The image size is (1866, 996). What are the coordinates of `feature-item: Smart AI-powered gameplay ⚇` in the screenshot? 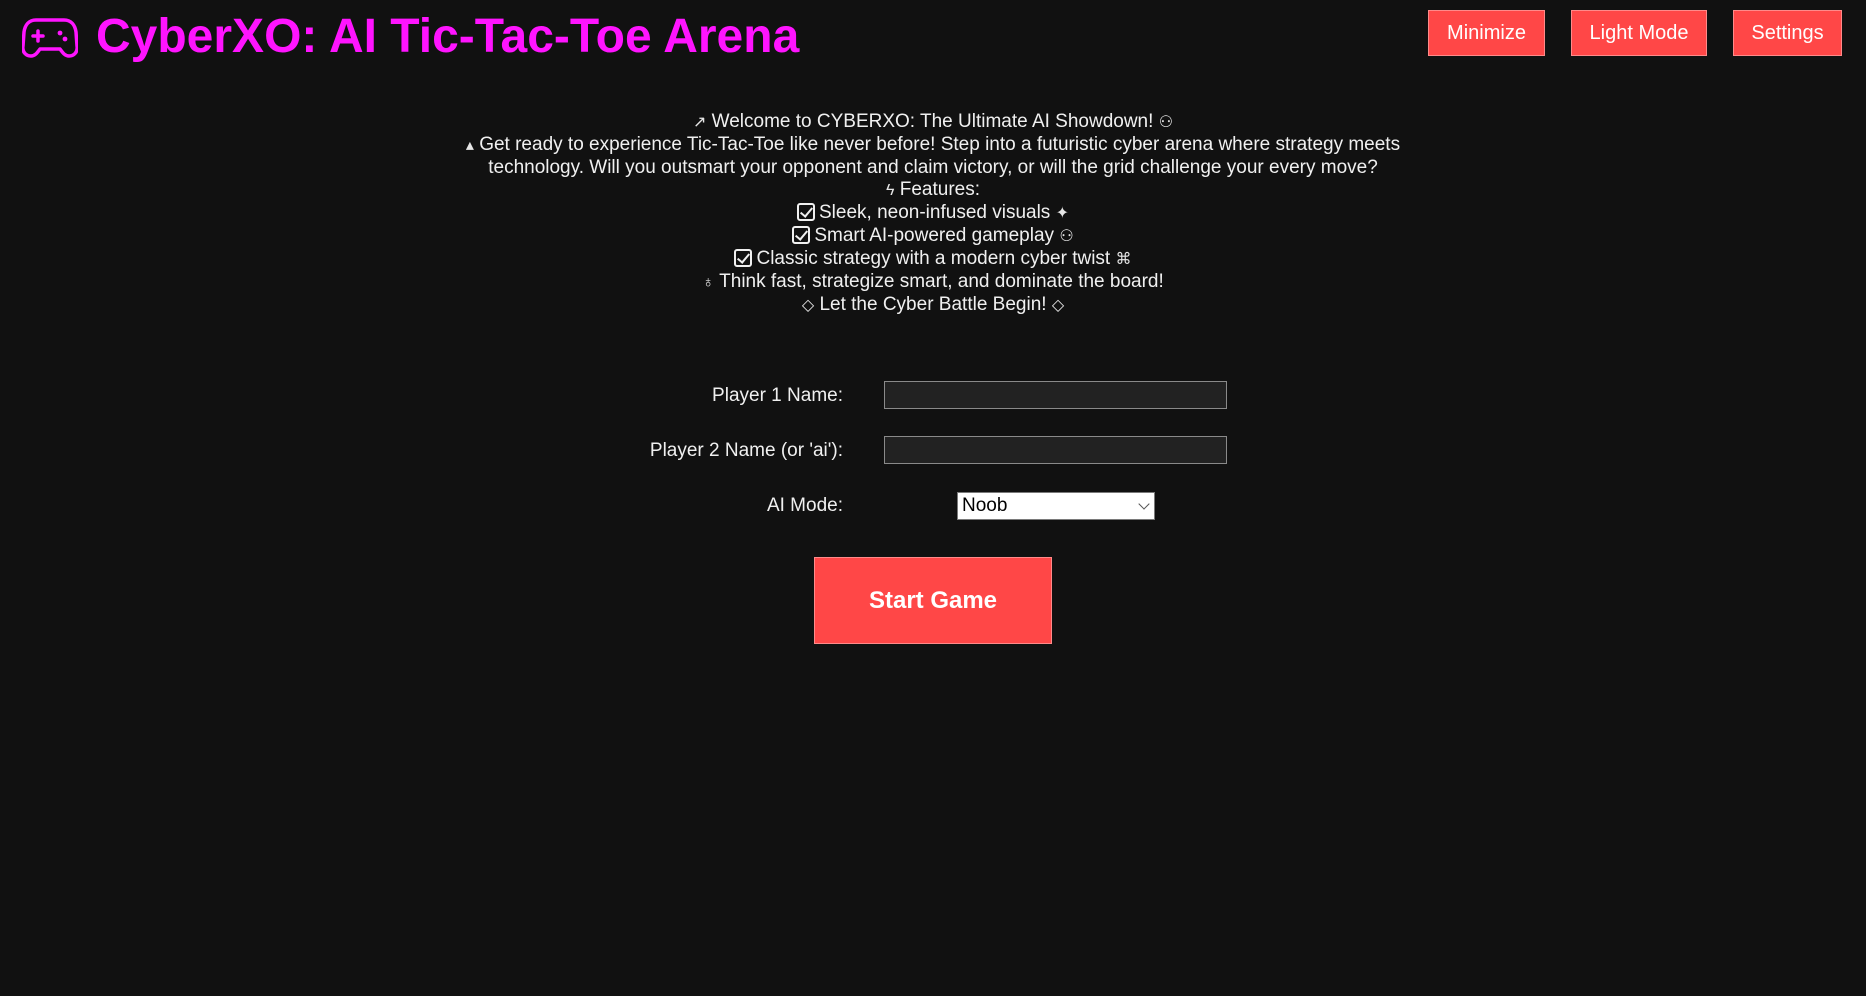 It's located at (933, 236).